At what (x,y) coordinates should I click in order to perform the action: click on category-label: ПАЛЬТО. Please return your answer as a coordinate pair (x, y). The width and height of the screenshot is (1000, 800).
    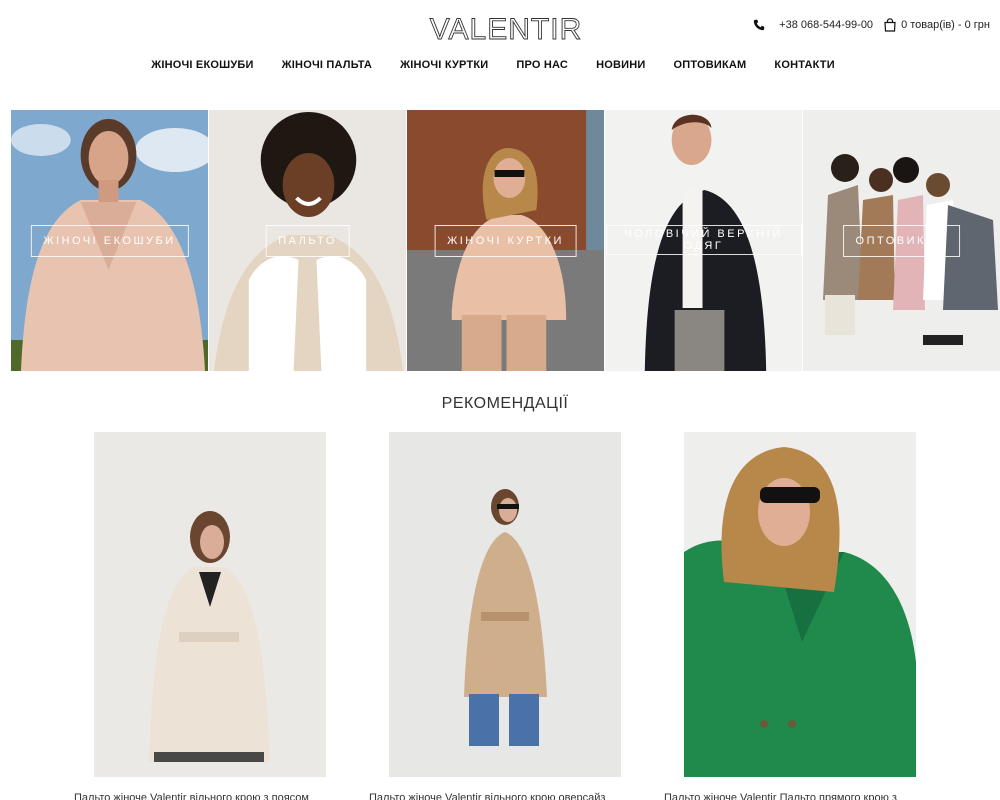
    Looking at the image, I should click on (307, 241).